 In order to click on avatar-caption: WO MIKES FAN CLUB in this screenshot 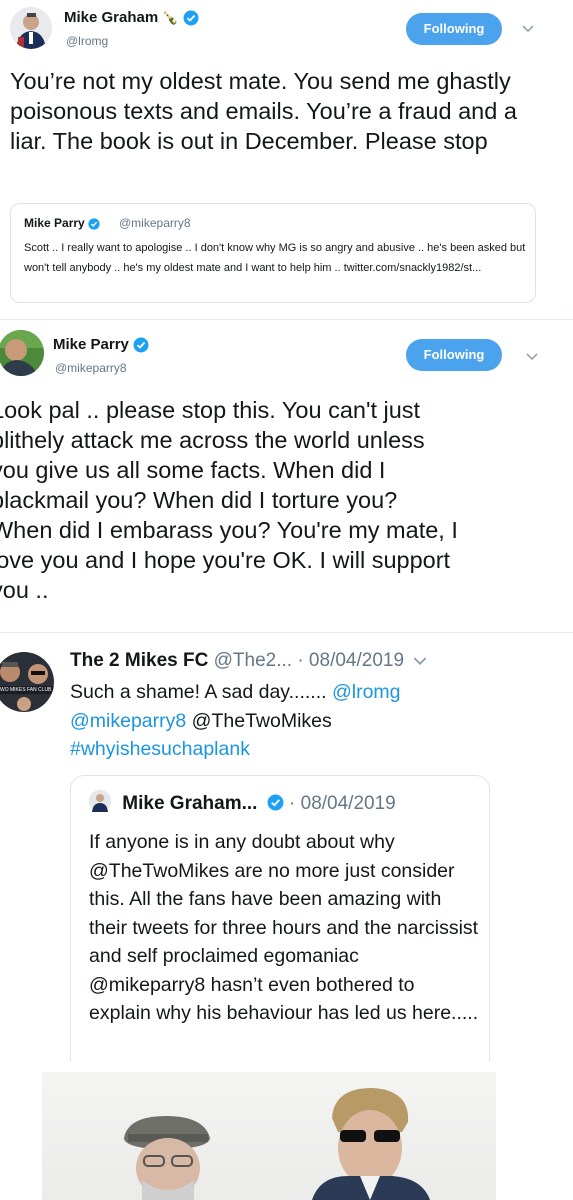, I will do `click(26, 690)`.